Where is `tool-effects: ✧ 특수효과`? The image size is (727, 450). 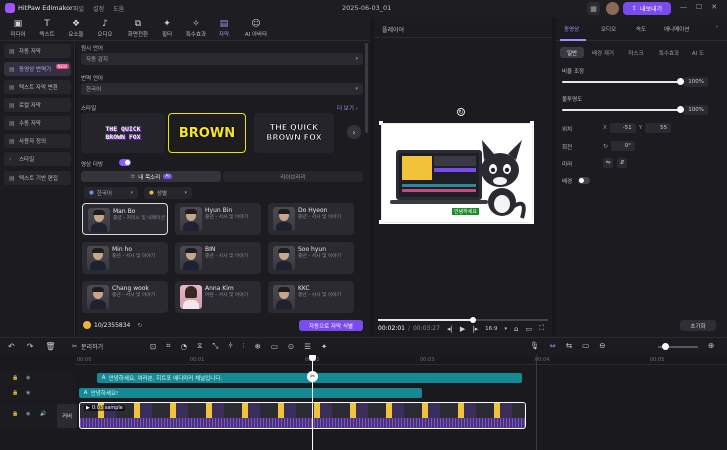
tool-effects: ✧ 특수효과 is located at coordinates (196, 28).